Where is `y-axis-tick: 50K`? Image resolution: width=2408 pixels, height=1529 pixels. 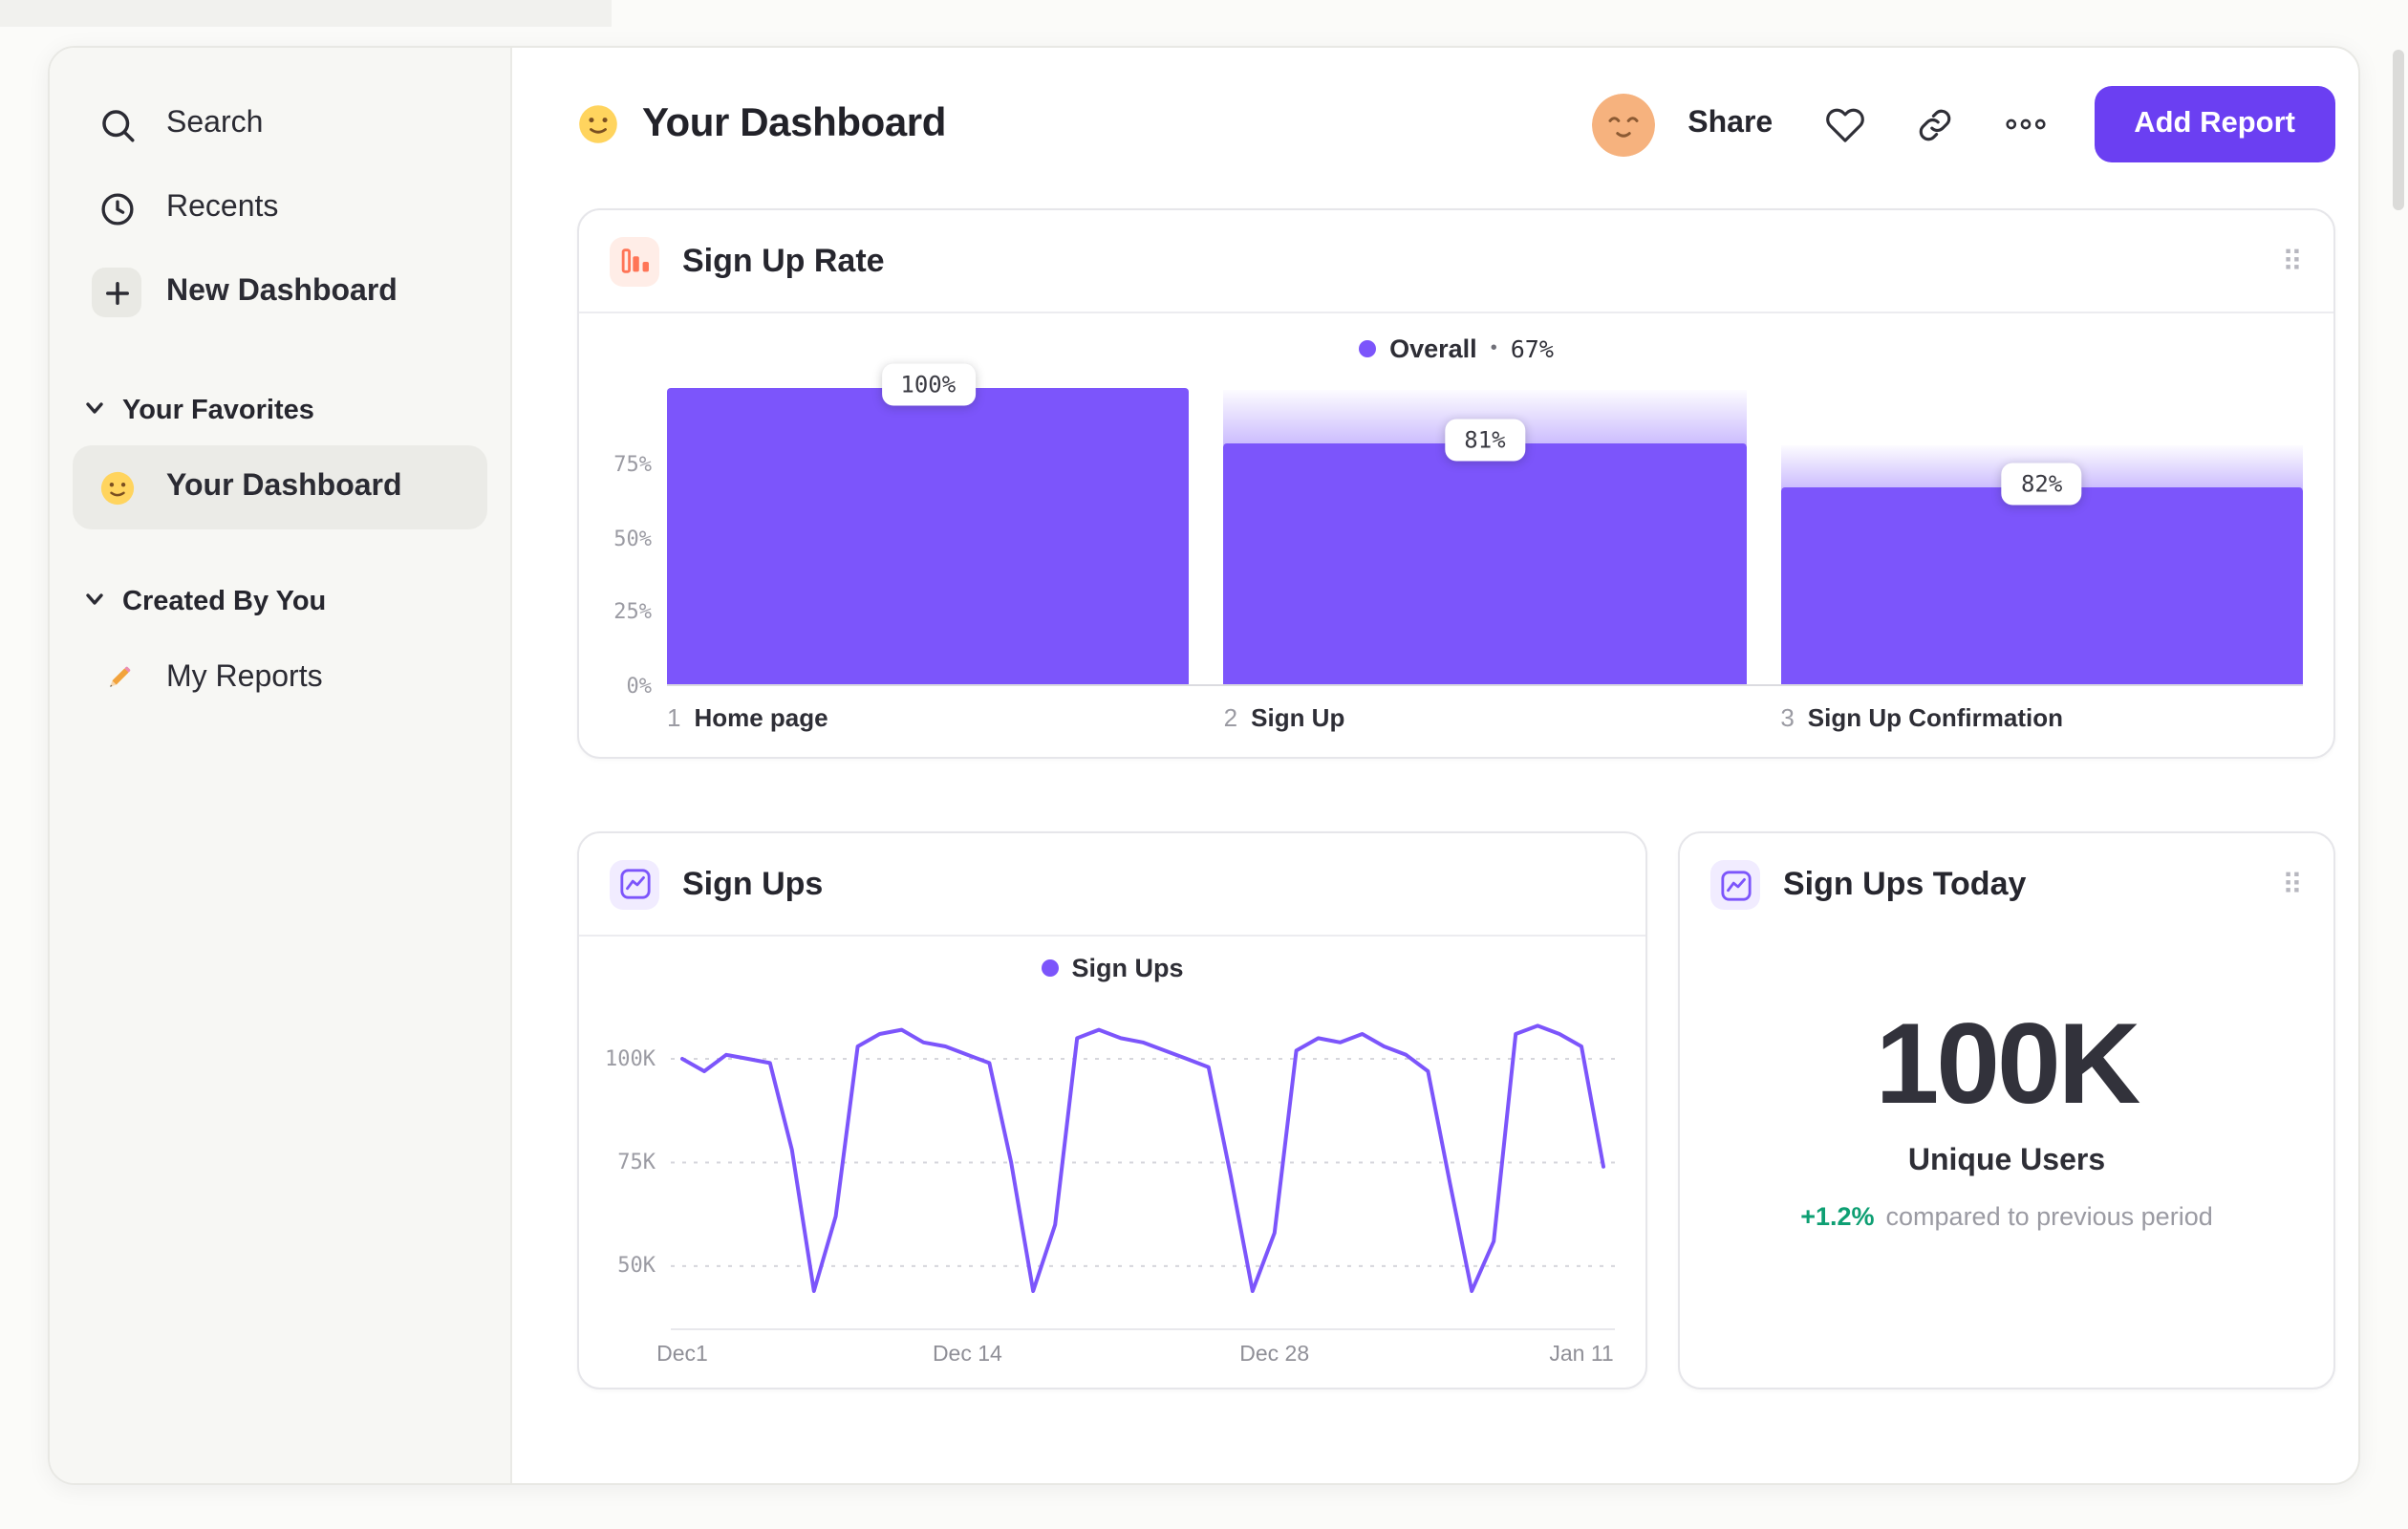
y-axis-tick: 50K is located at coordinates (637, 1266).